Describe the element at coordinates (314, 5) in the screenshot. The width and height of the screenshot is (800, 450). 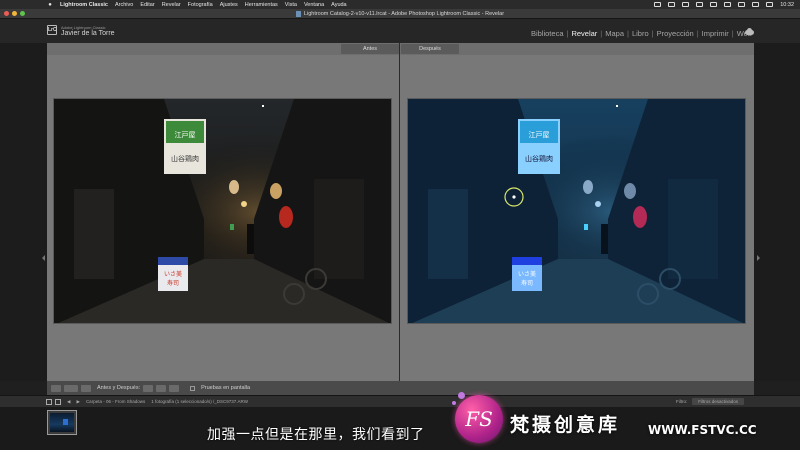
I see `menu-ventana: Ventana` at that location.